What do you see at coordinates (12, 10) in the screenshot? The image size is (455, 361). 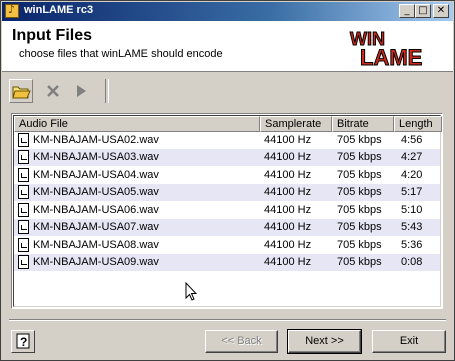 I see `app-icon` at bounding box center [12, 10].